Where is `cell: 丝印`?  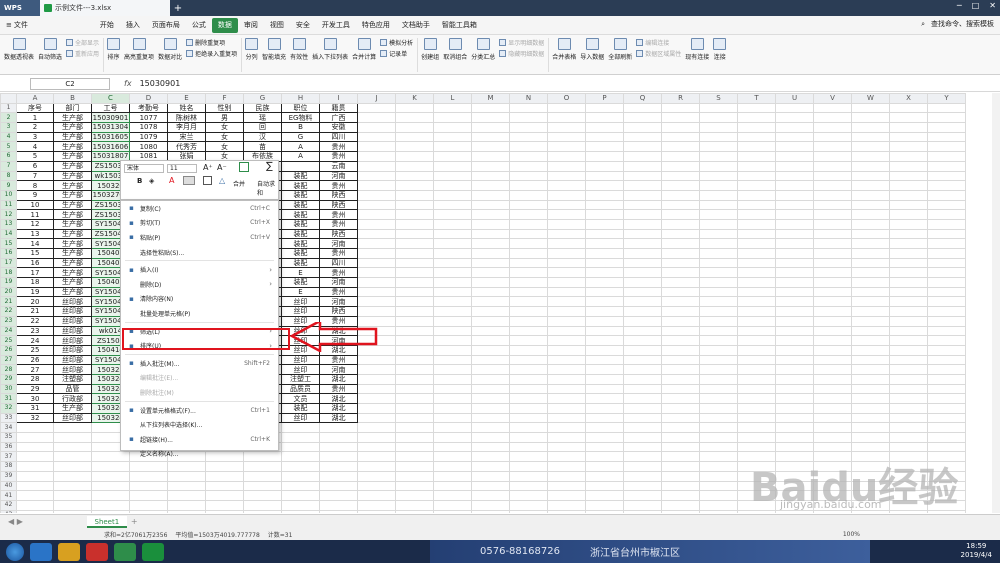
cell: 丝印 is located at coordinates (300, 311).